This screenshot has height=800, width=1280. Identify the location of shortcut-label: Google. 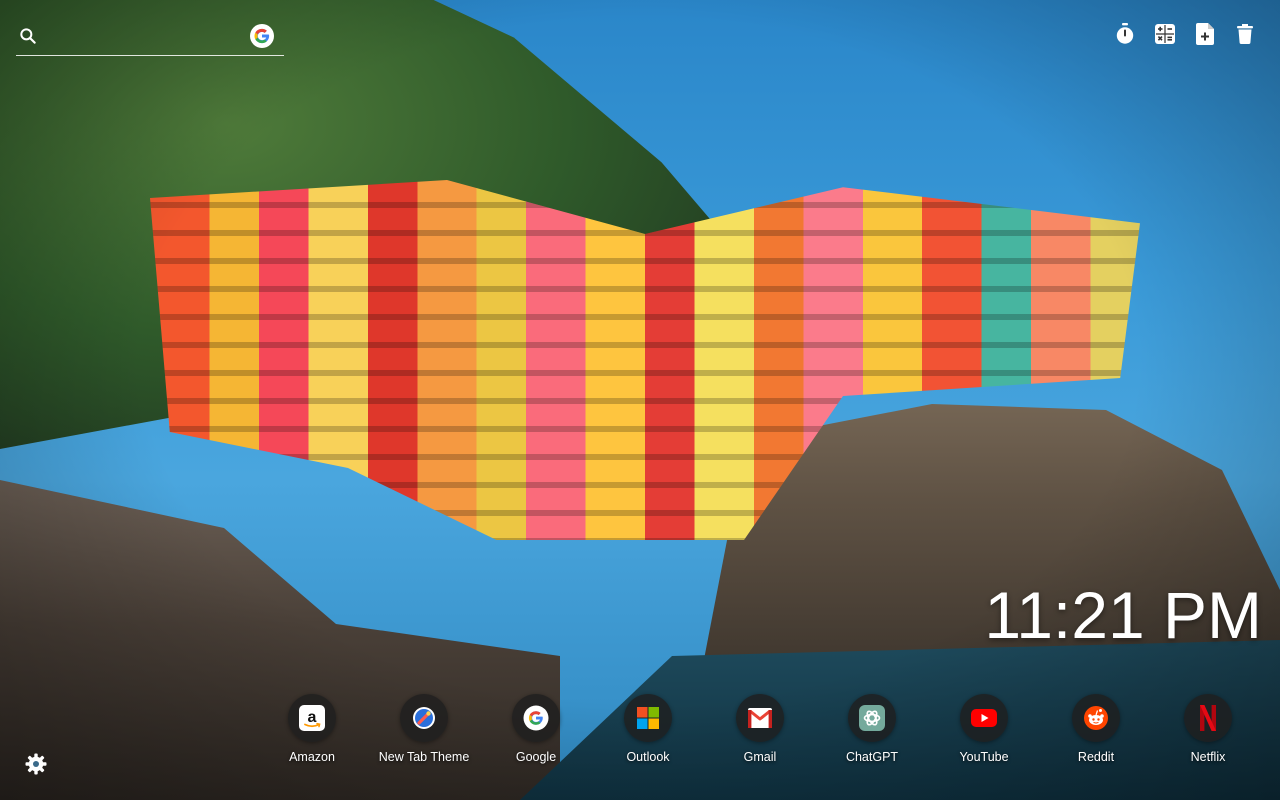
(536, 757).